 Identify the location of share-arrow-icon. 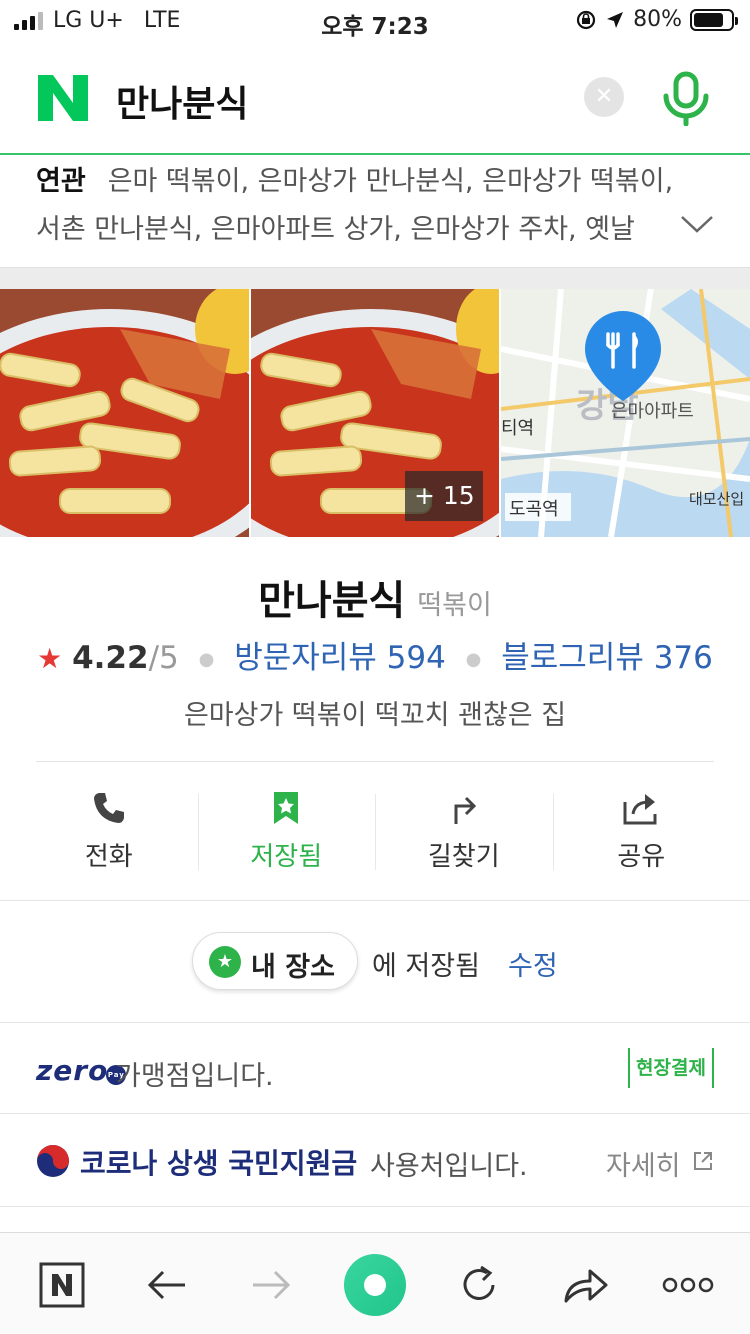
(586, 1286).